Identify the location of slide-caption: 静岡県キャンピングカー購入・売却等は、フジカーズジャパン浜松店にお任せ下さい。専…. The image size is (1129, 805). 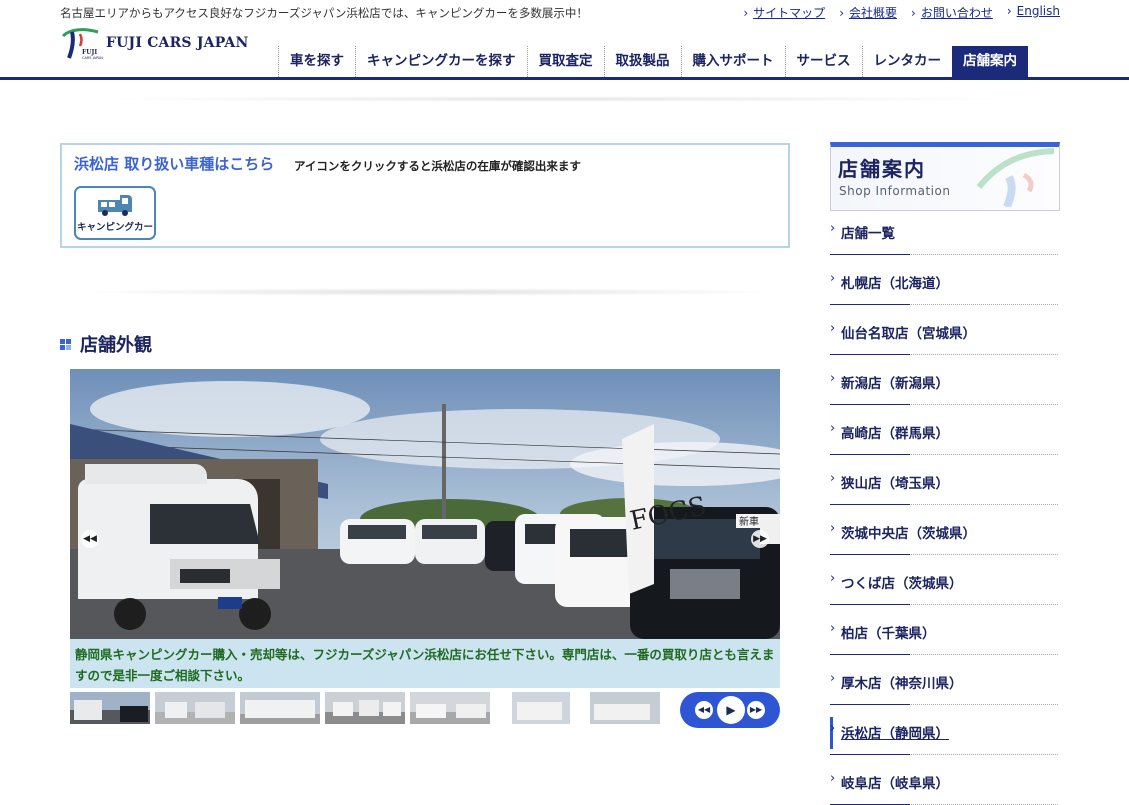
(425, 663).